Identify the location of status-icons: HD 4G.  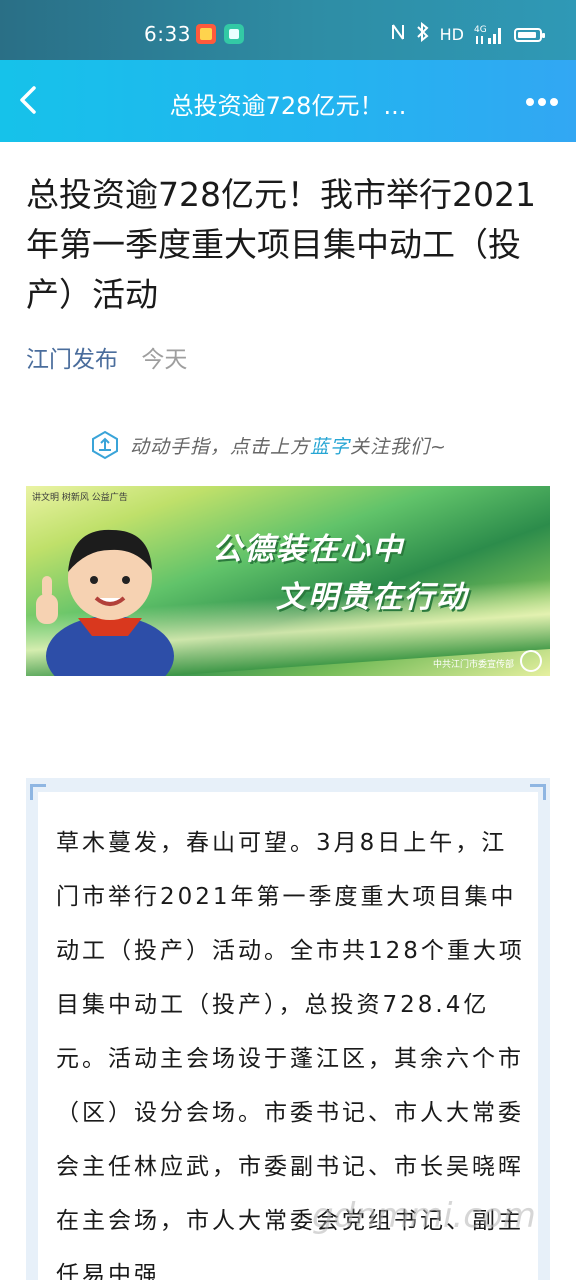
(467, 34).